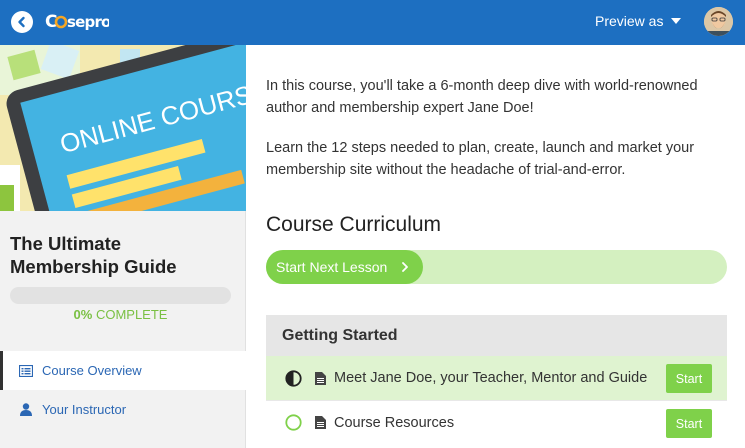 The width and height of the screenshot is (745, 448). I want to click on brand-logo: C seproof, so click(77, 21).